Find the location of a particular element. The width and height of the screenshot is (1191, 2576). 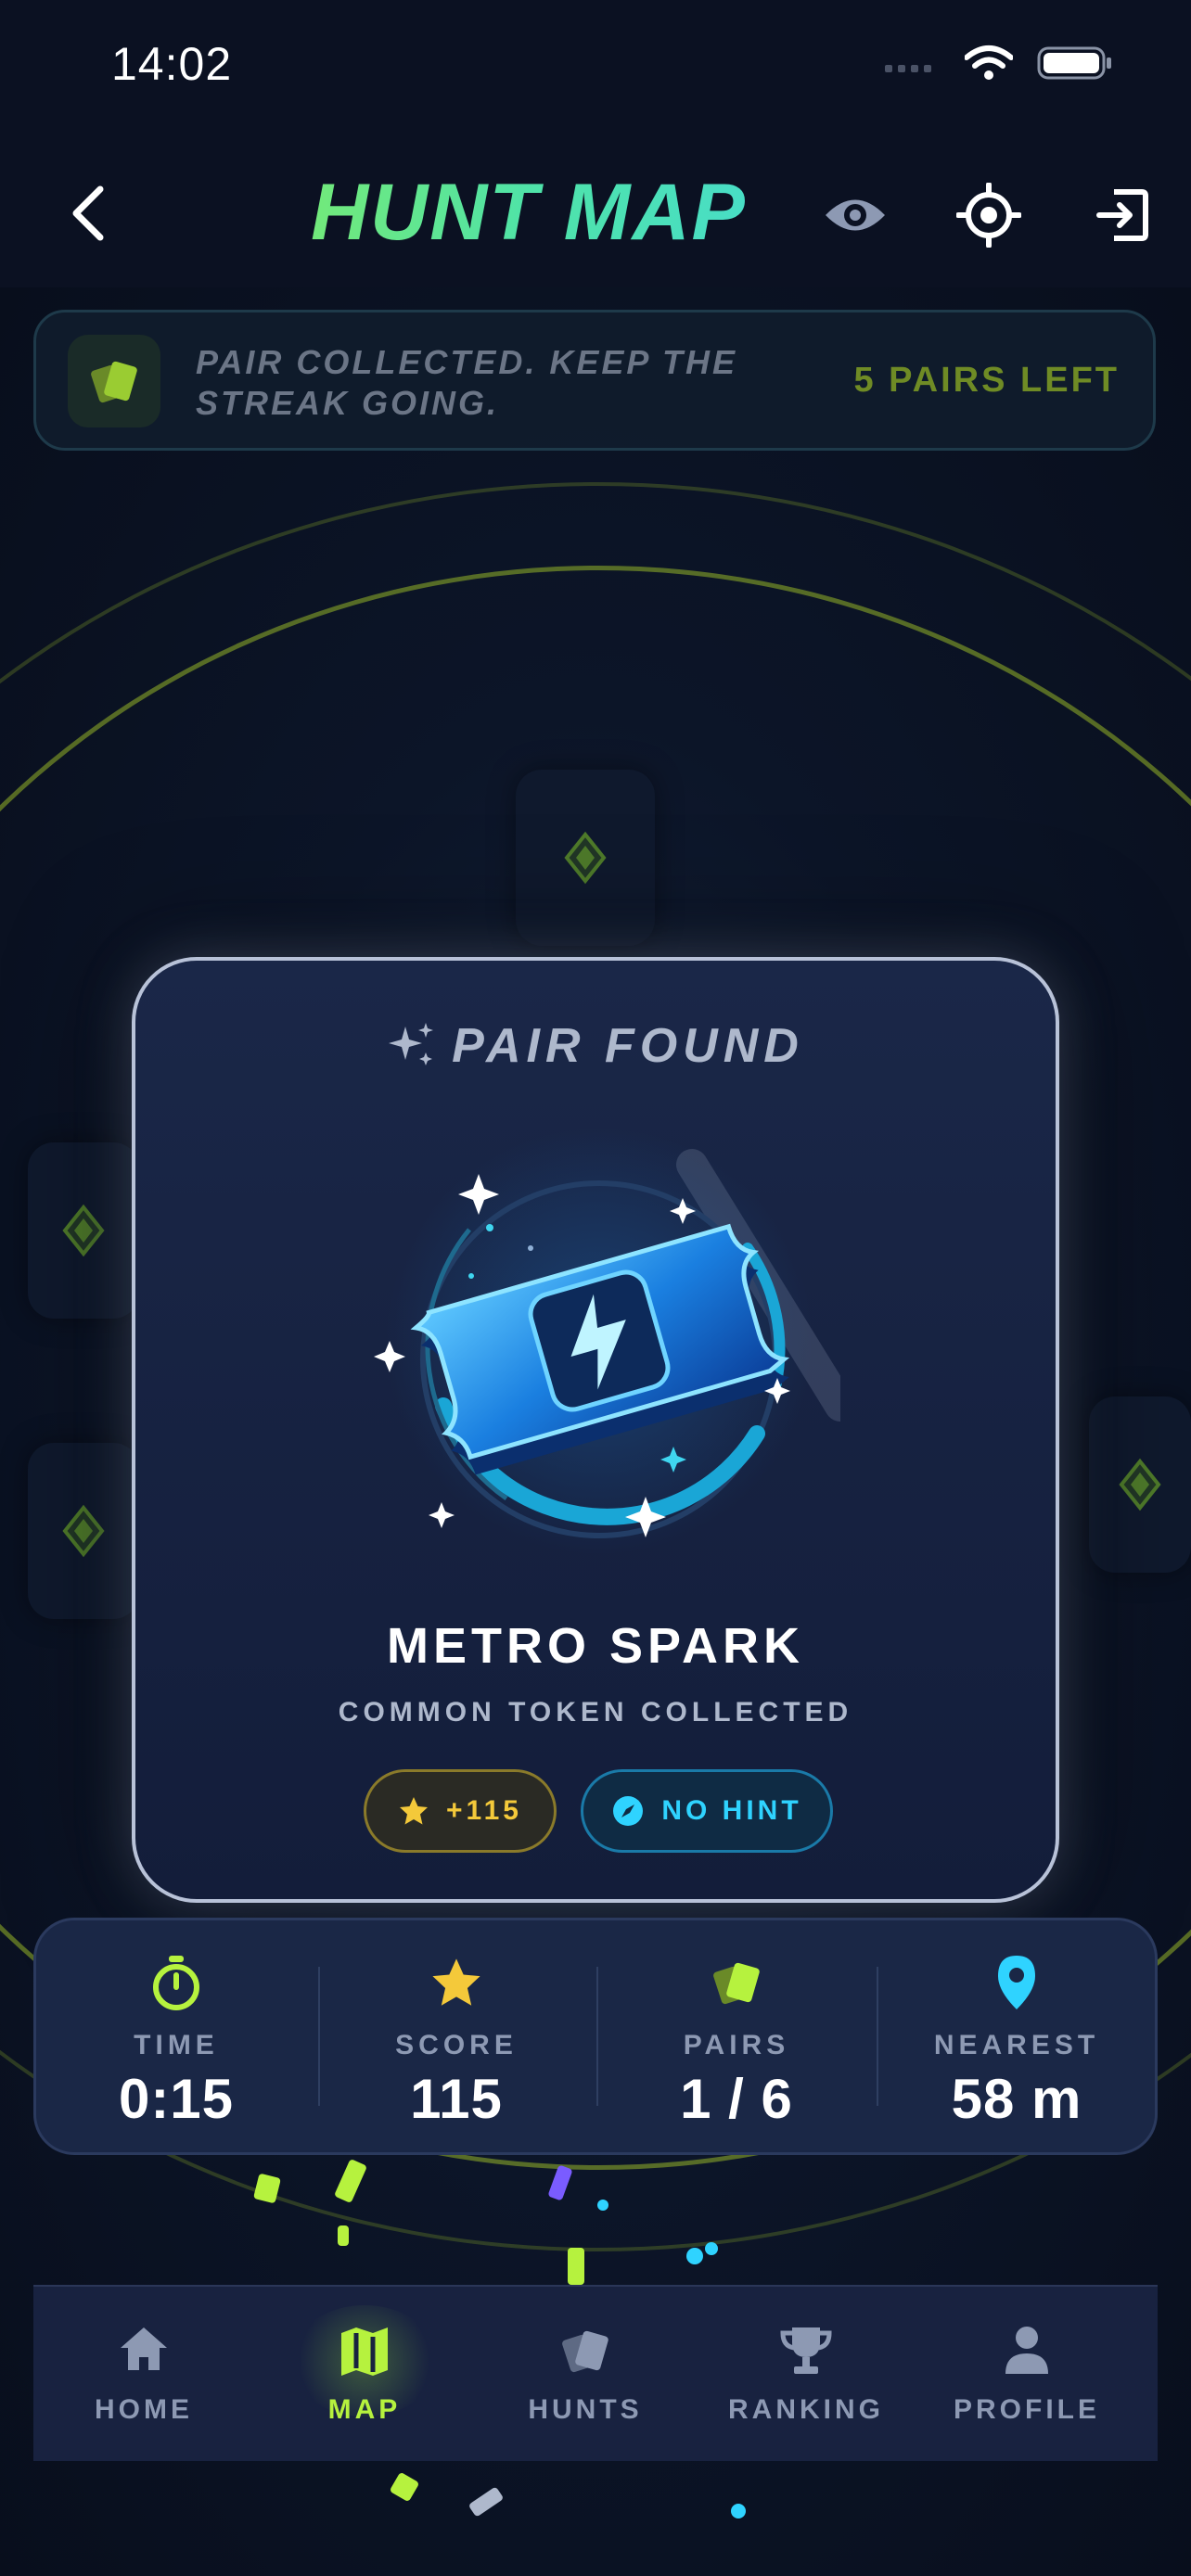

locate-button is located at coordinates (989, 215).